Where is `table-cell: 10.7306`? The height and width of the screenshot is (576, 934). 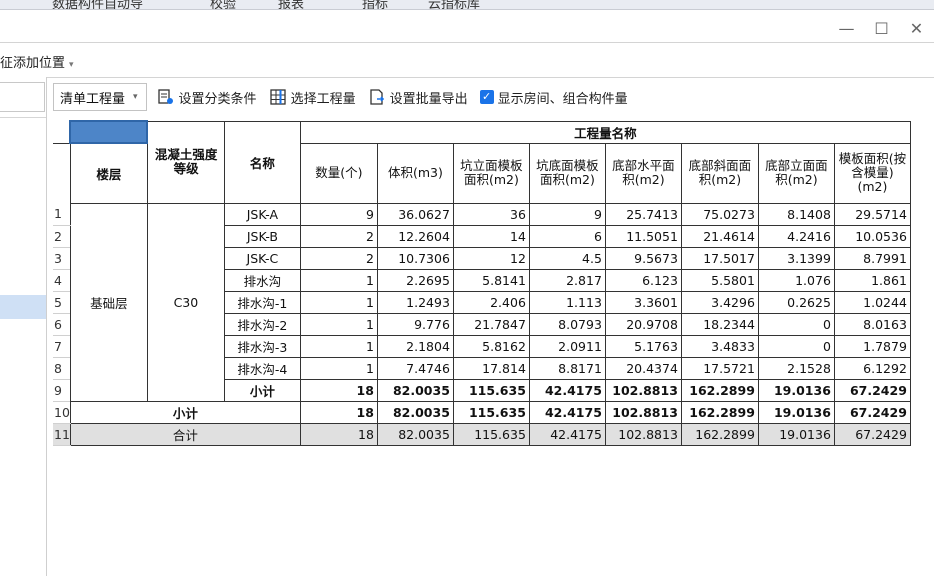
table-cell: 10.7306 is located at coordinates (415, 258).